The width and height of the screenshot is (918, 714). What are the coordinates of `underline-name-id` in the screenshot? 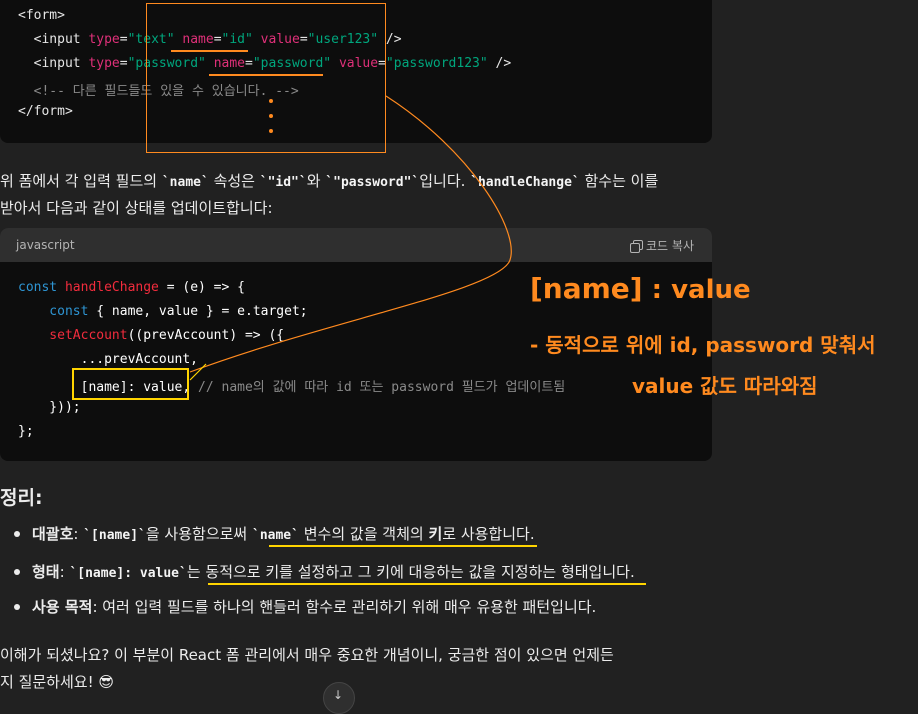 It's located at (209, 51).